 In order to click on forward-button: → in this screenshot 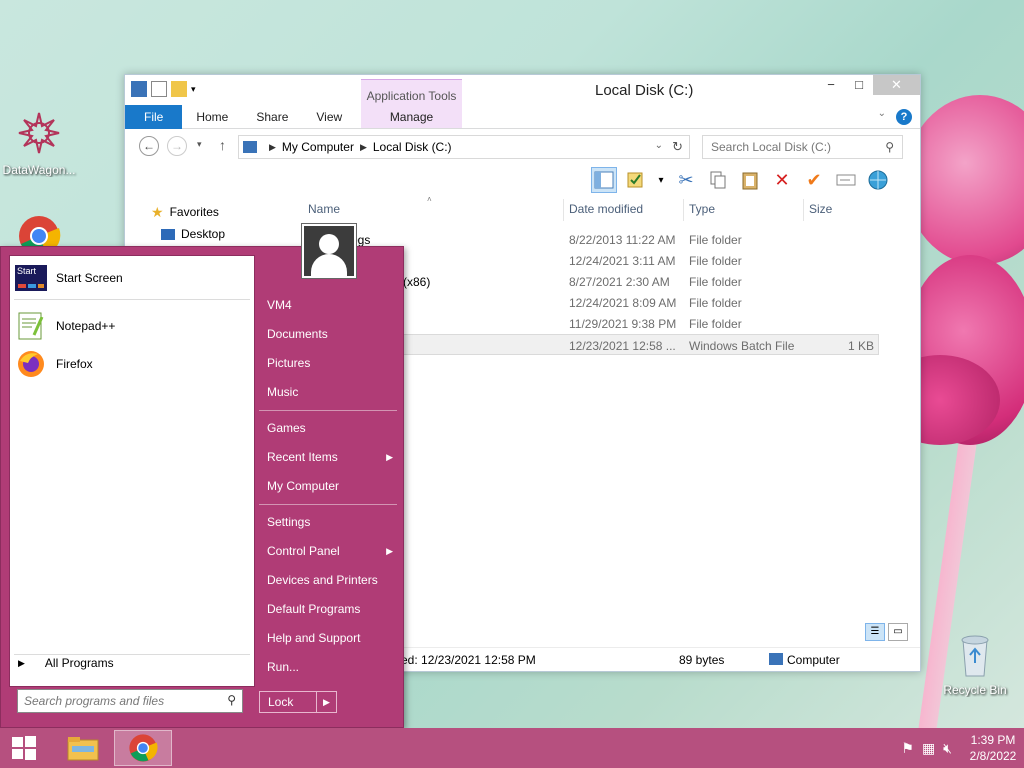, I will do `click(177, 146)`.